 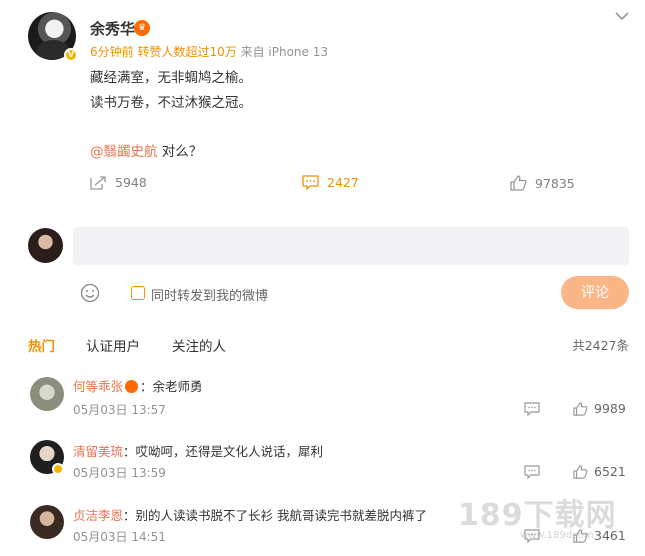 I want to click on vip-crown-icon, so click(x=132, y=386).